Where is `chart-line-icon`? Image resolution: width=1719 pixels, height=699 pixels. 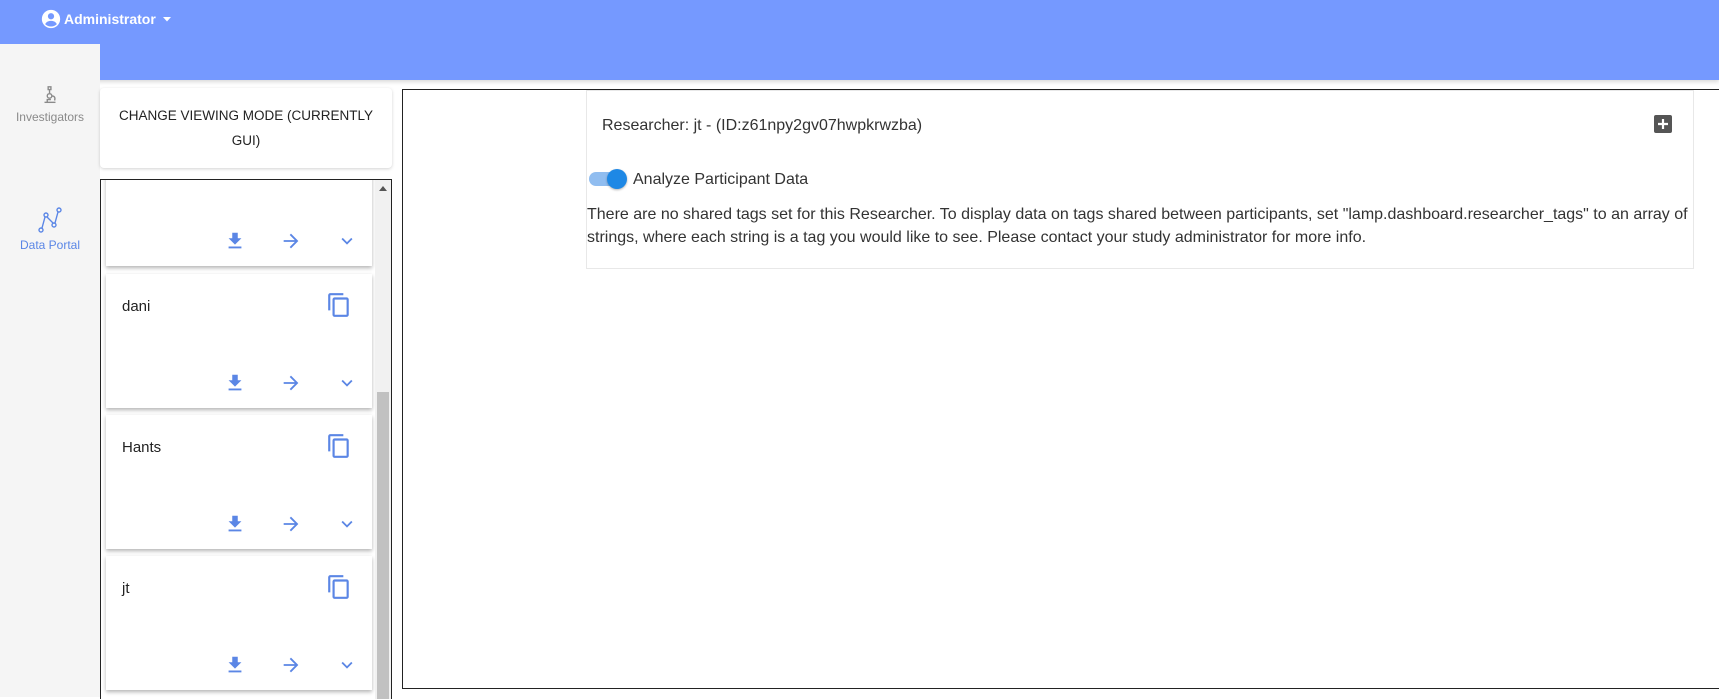 chart-line-icon is located at coordinates (50, 220).